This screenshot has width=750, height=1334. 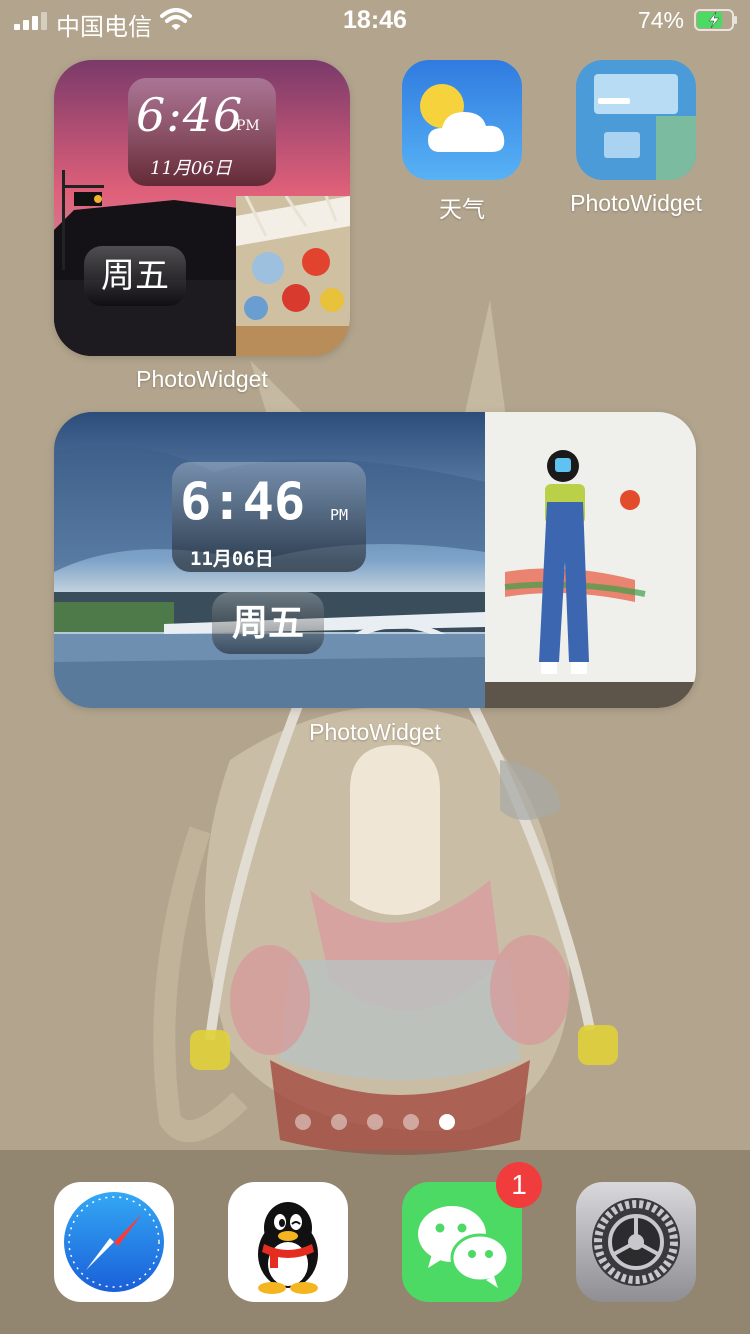 I want to click on app-label: 天气, so click(x=462, y=209).